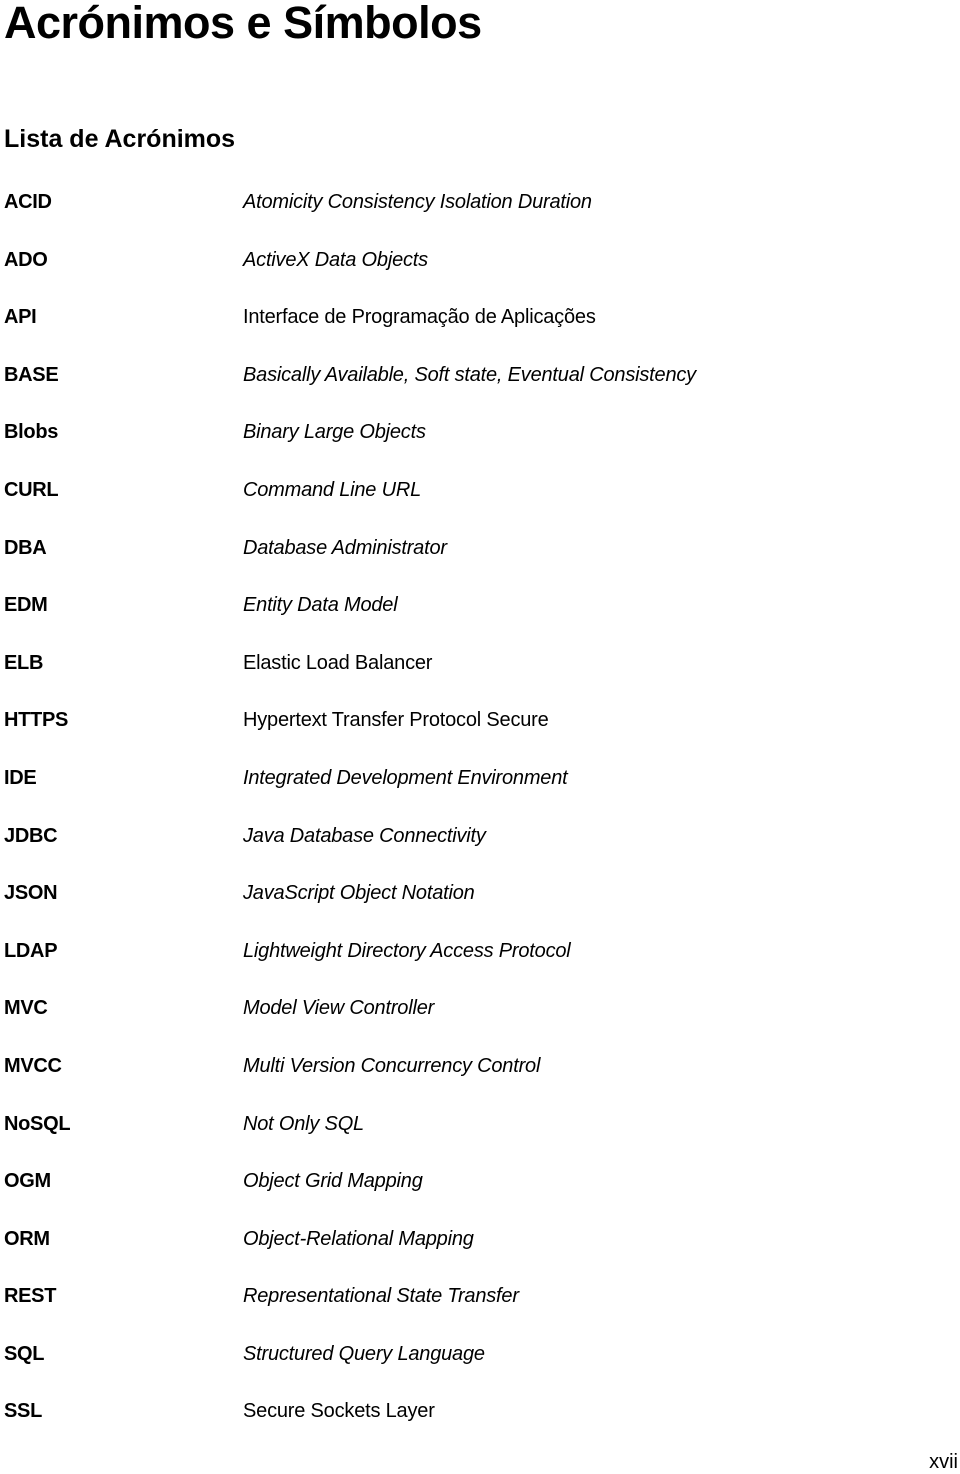 The image size is (960, 1474). What do you see at coordinates (120, 139) in the screenshot?
I see `section-title: Lista de Acrónimos` at bounding box center [120, 139].